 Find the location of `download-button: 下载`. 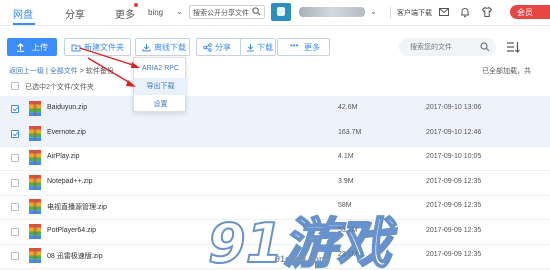

download-button: 下载 is located at coordinates (258, 47).